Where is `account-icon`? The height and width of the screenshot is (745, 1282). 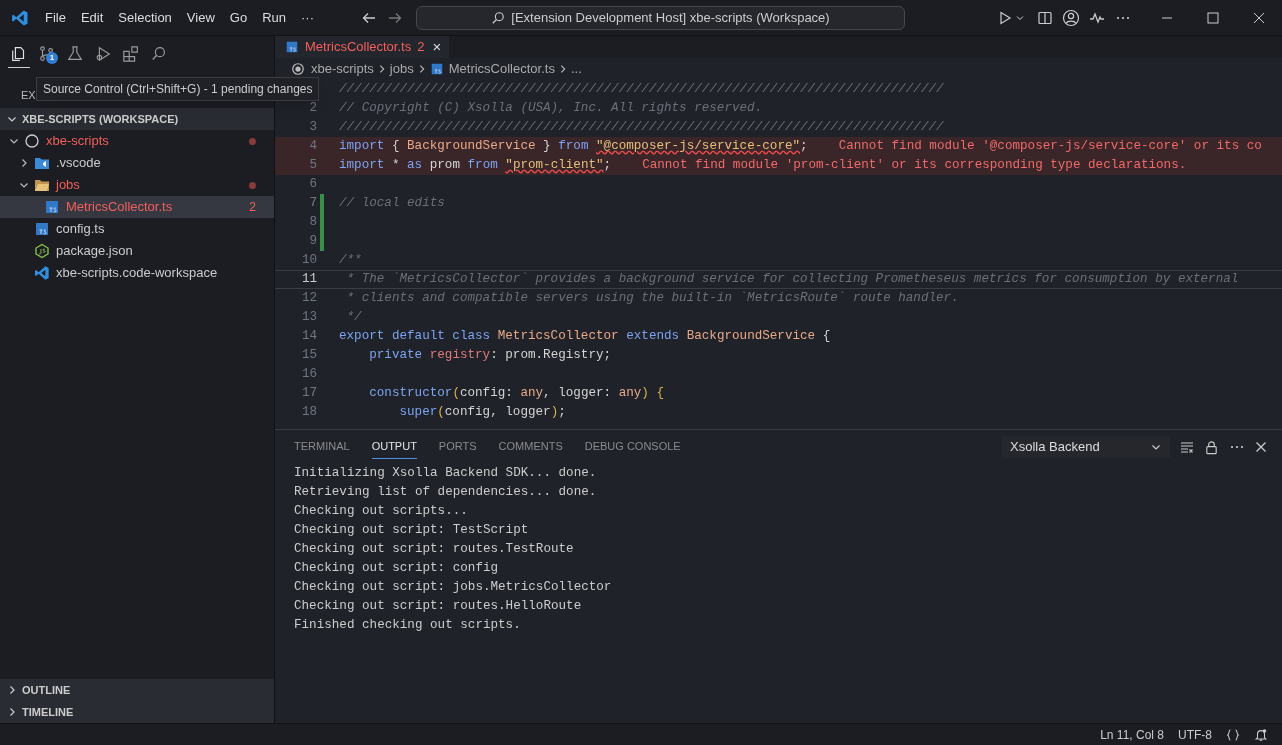 account-icon is located at coordinates (1071, 17).